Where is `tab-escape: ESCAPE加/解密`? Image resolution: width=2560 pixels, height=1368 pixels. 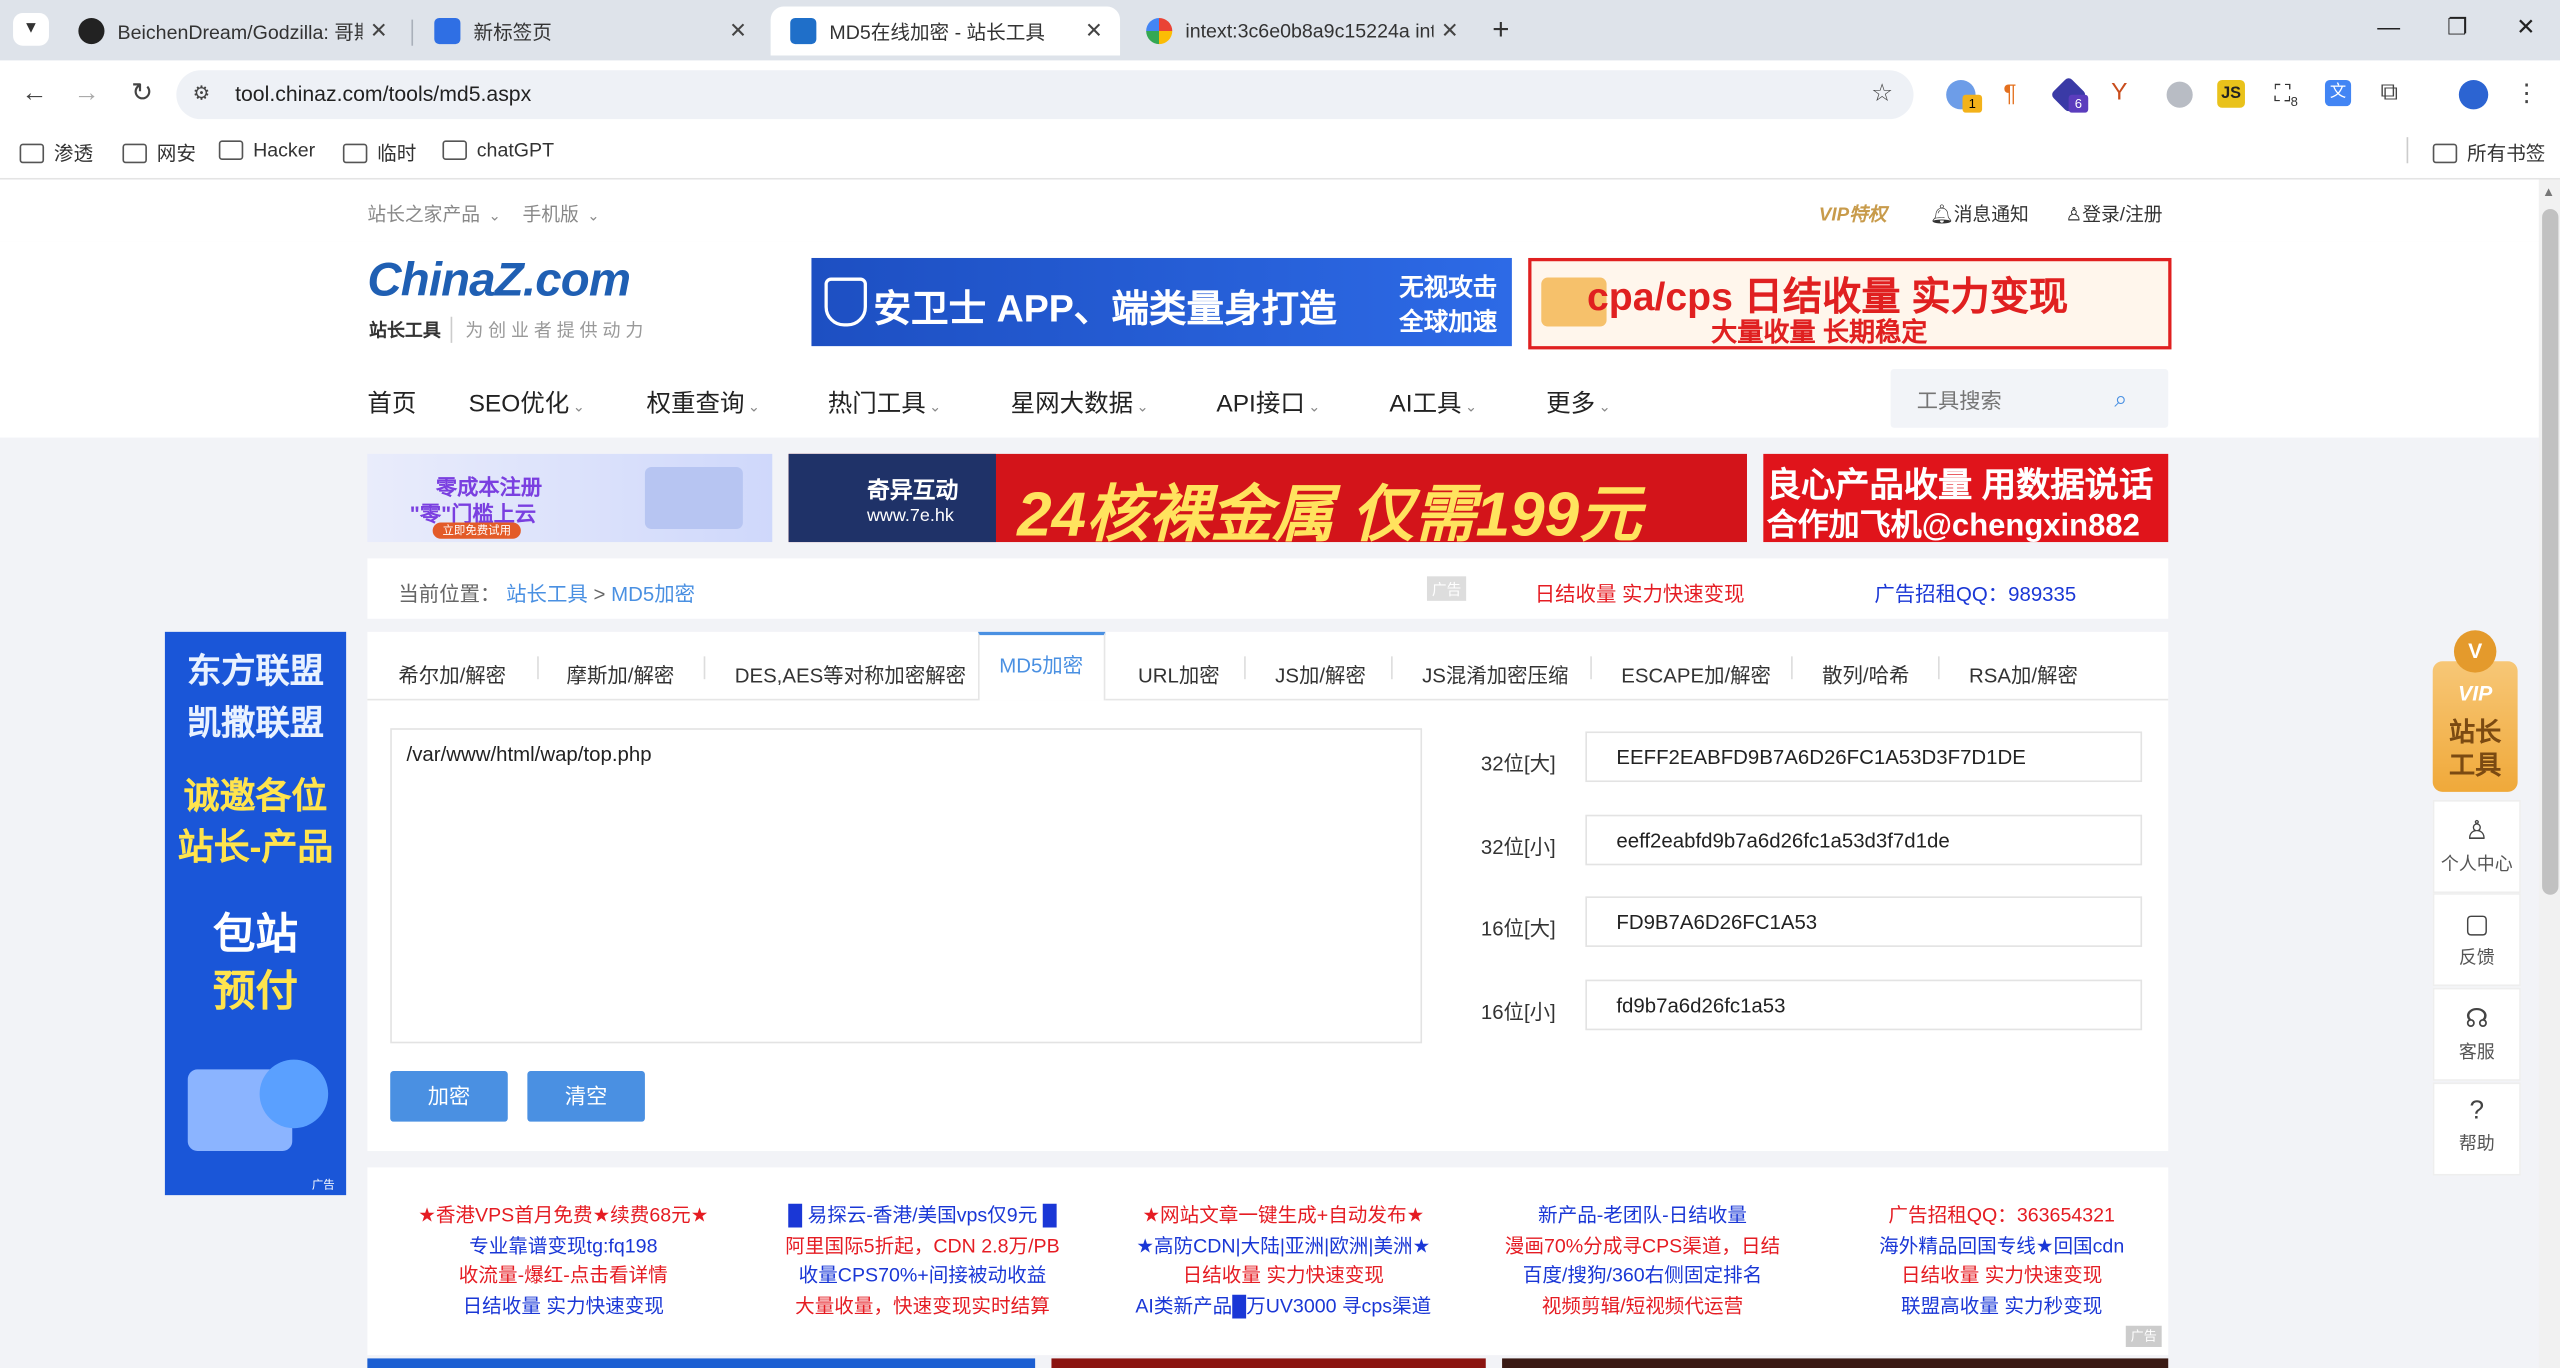
tab-escape: ESCAPE加/解密 is located at coordinates (1696, 673).